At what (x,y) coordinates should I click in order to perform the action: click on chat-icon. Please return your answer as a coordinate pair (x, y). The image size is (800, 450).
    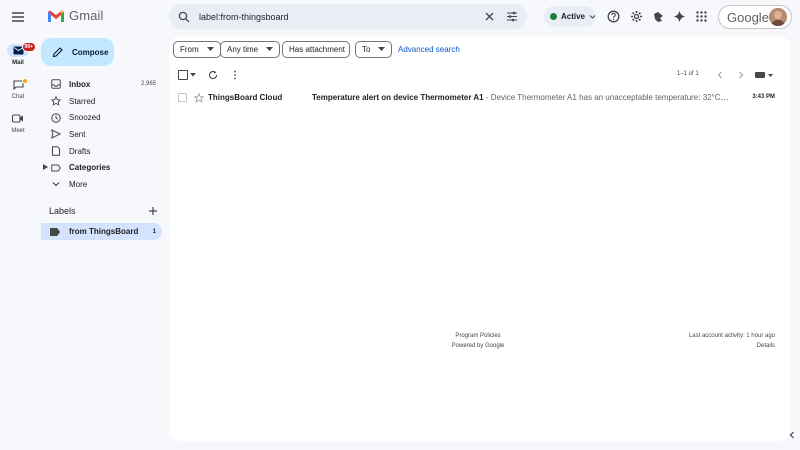
    Looking at the image, I should click on (19, 84).